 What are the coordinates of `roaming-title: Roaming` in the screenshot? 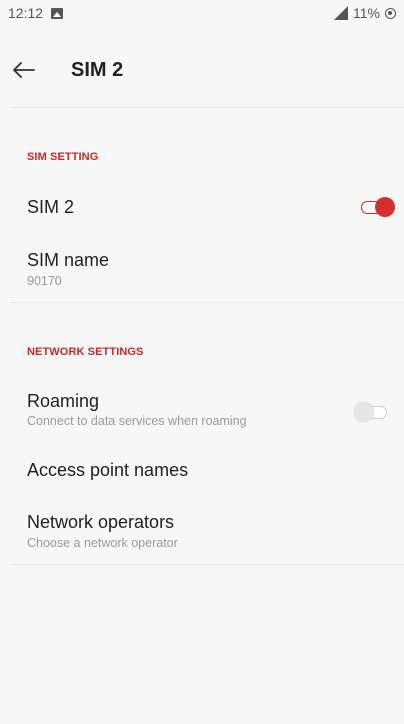 It's located at (63, 401).